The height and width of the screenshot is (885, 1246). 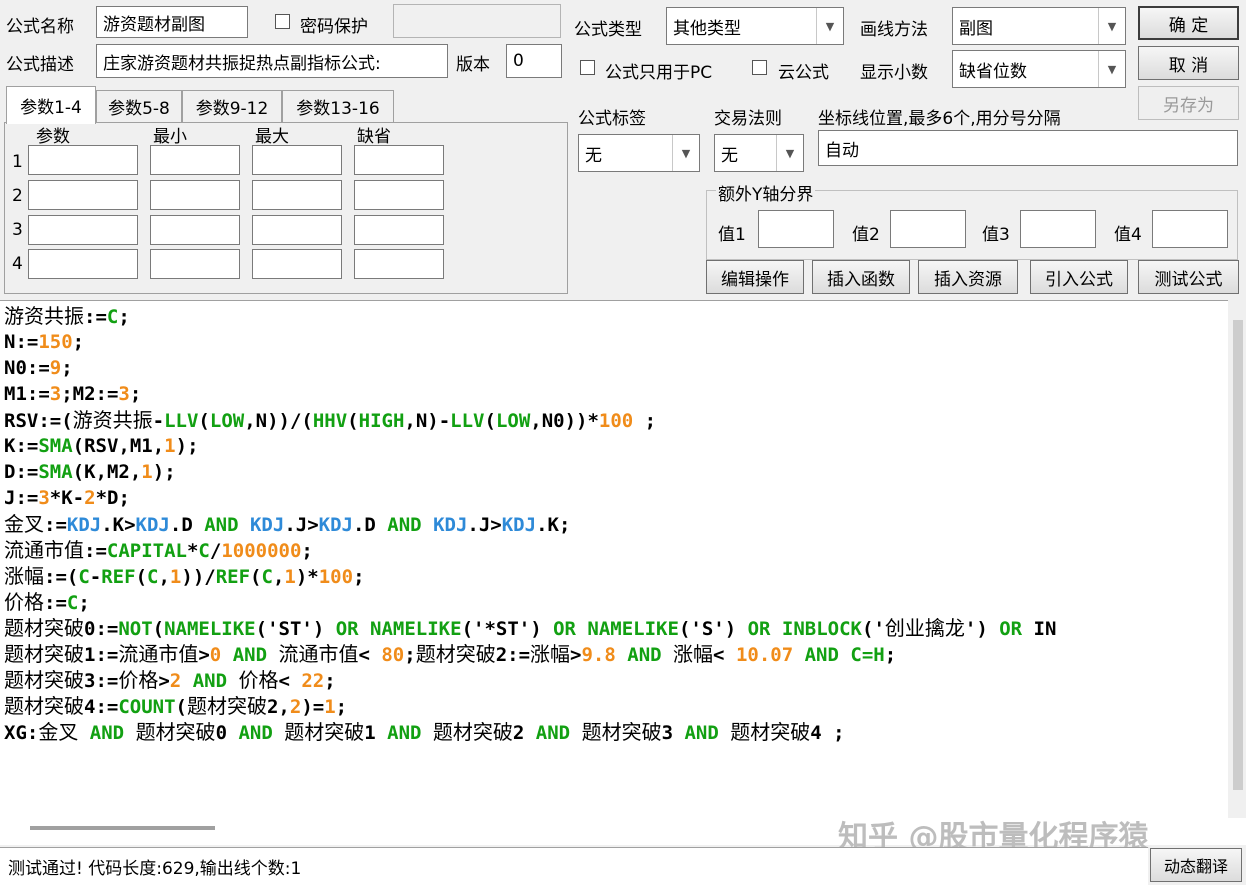 I want to click on code-token: ))/, so click(x=198, y=577).